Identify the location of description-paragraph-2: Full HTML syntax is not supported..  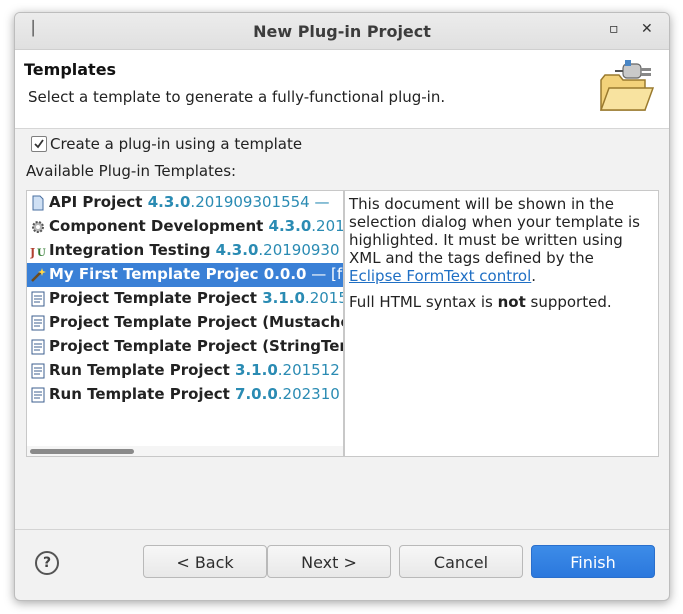
(499, 302).